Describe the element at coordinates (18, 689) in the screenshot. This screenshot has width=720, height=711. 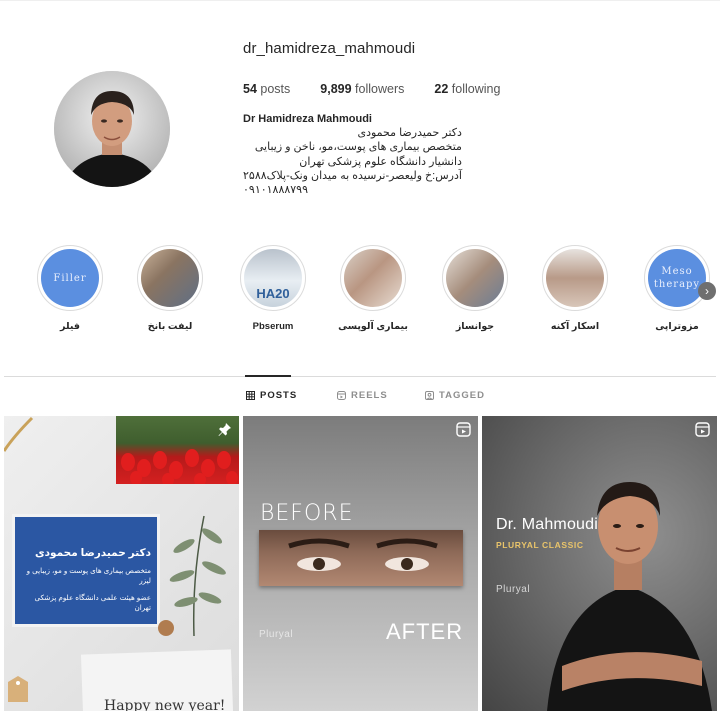
I see `gift-tag-decoration` at that location.